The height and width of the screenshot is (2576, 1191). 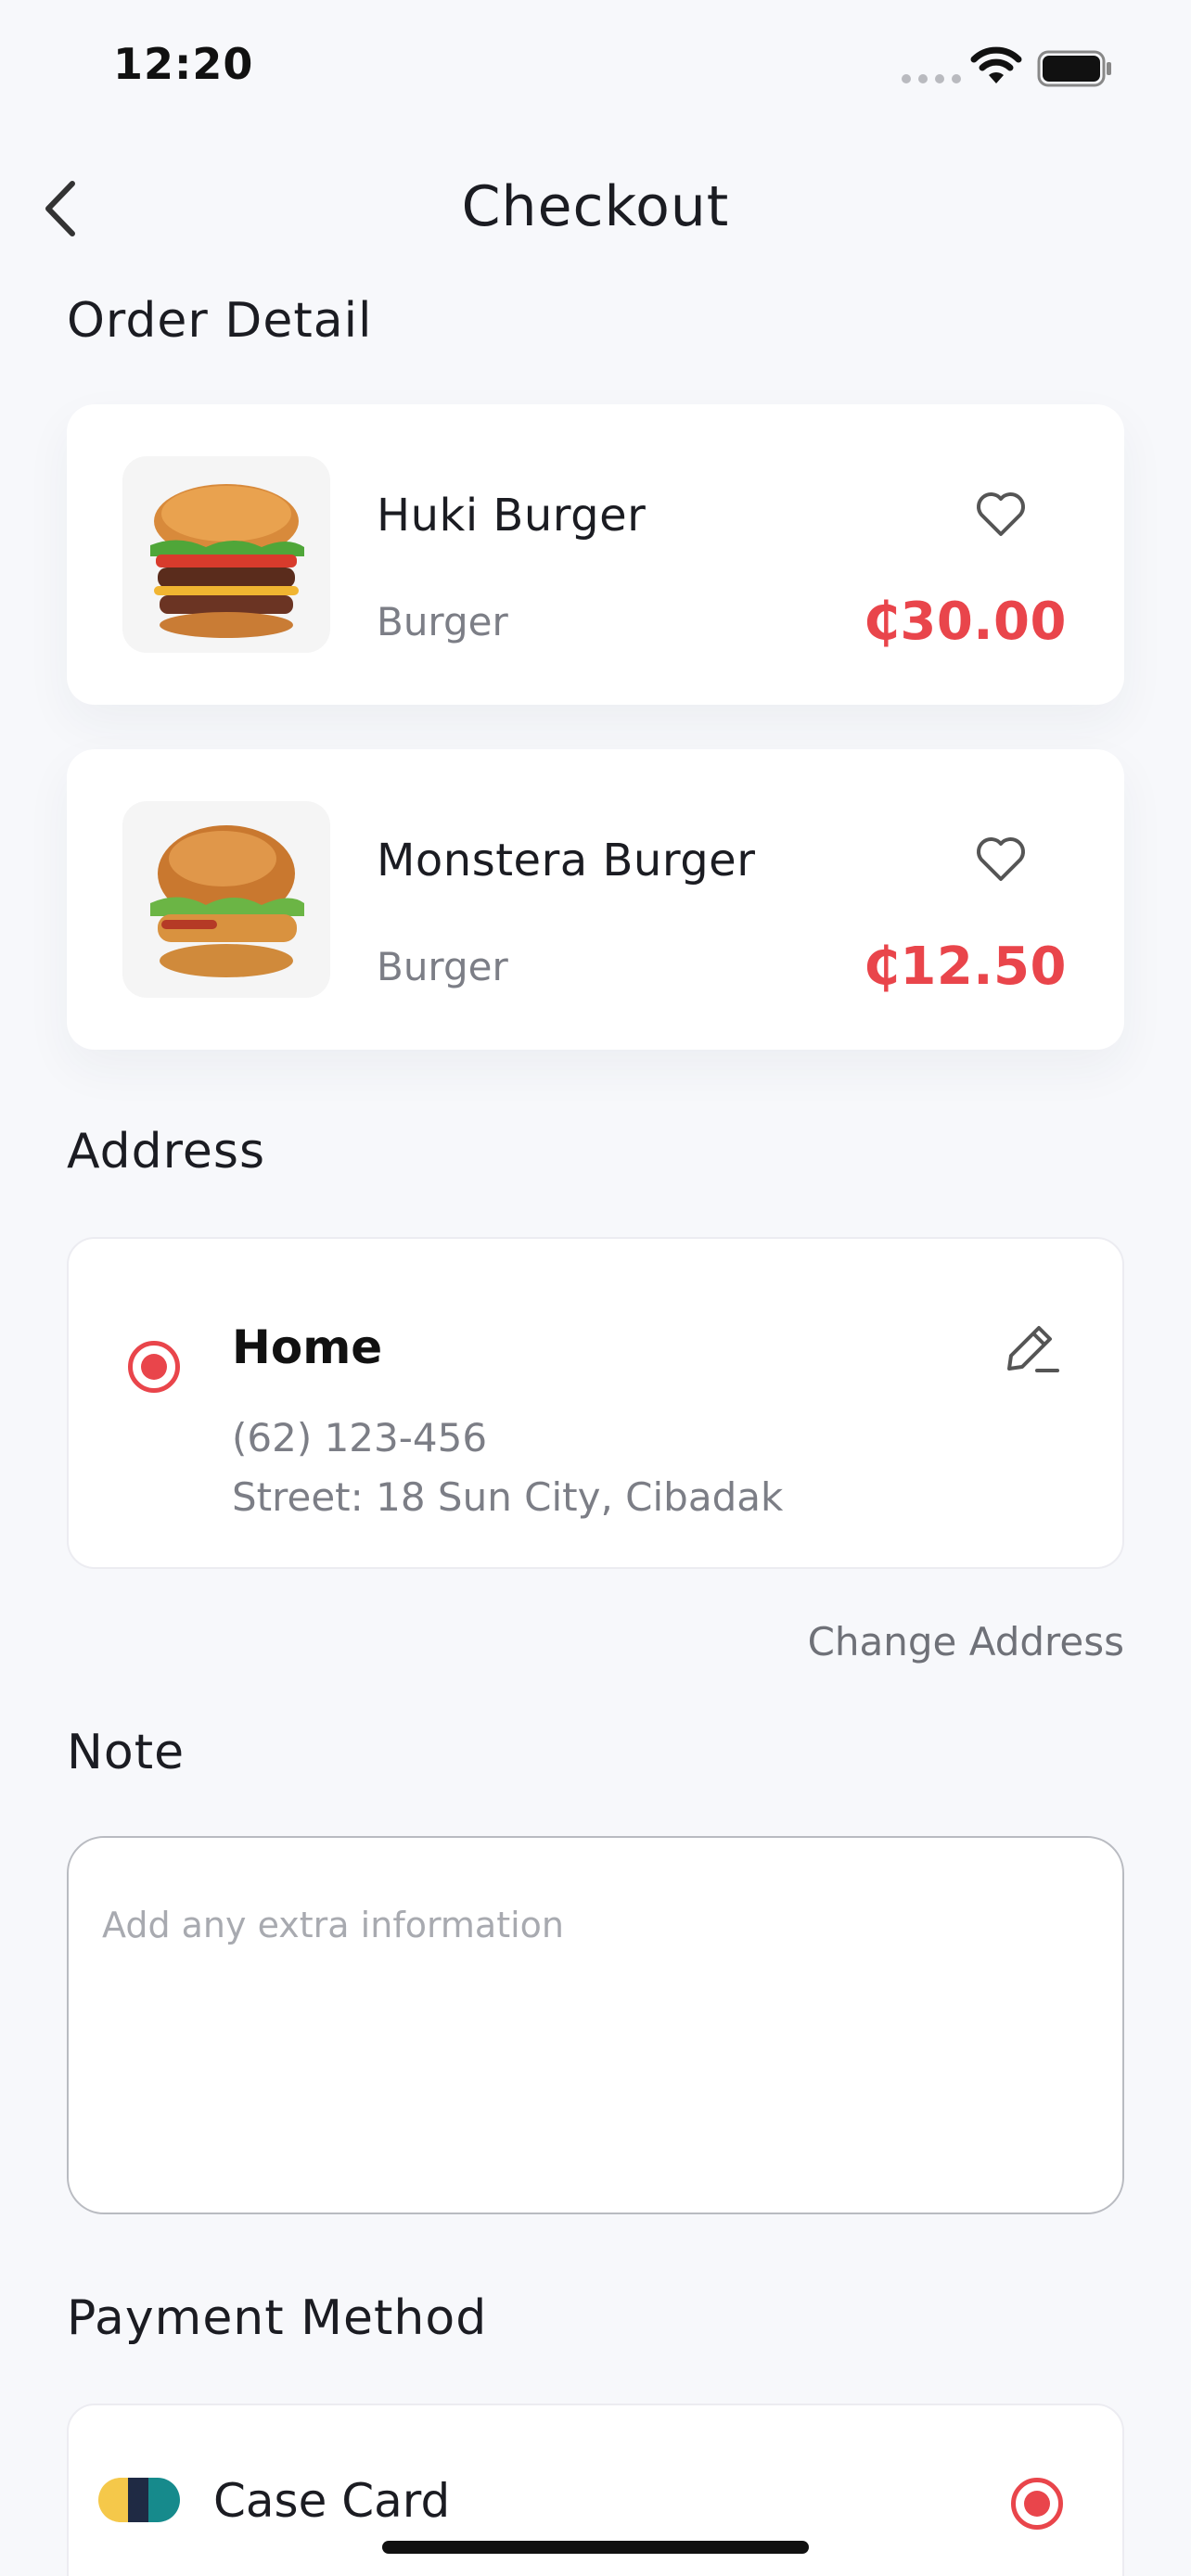 What do you see at coordinates (154, 1367) in the screenshot?
I see `address-radio-selected` at bounding box center [154, 1367].